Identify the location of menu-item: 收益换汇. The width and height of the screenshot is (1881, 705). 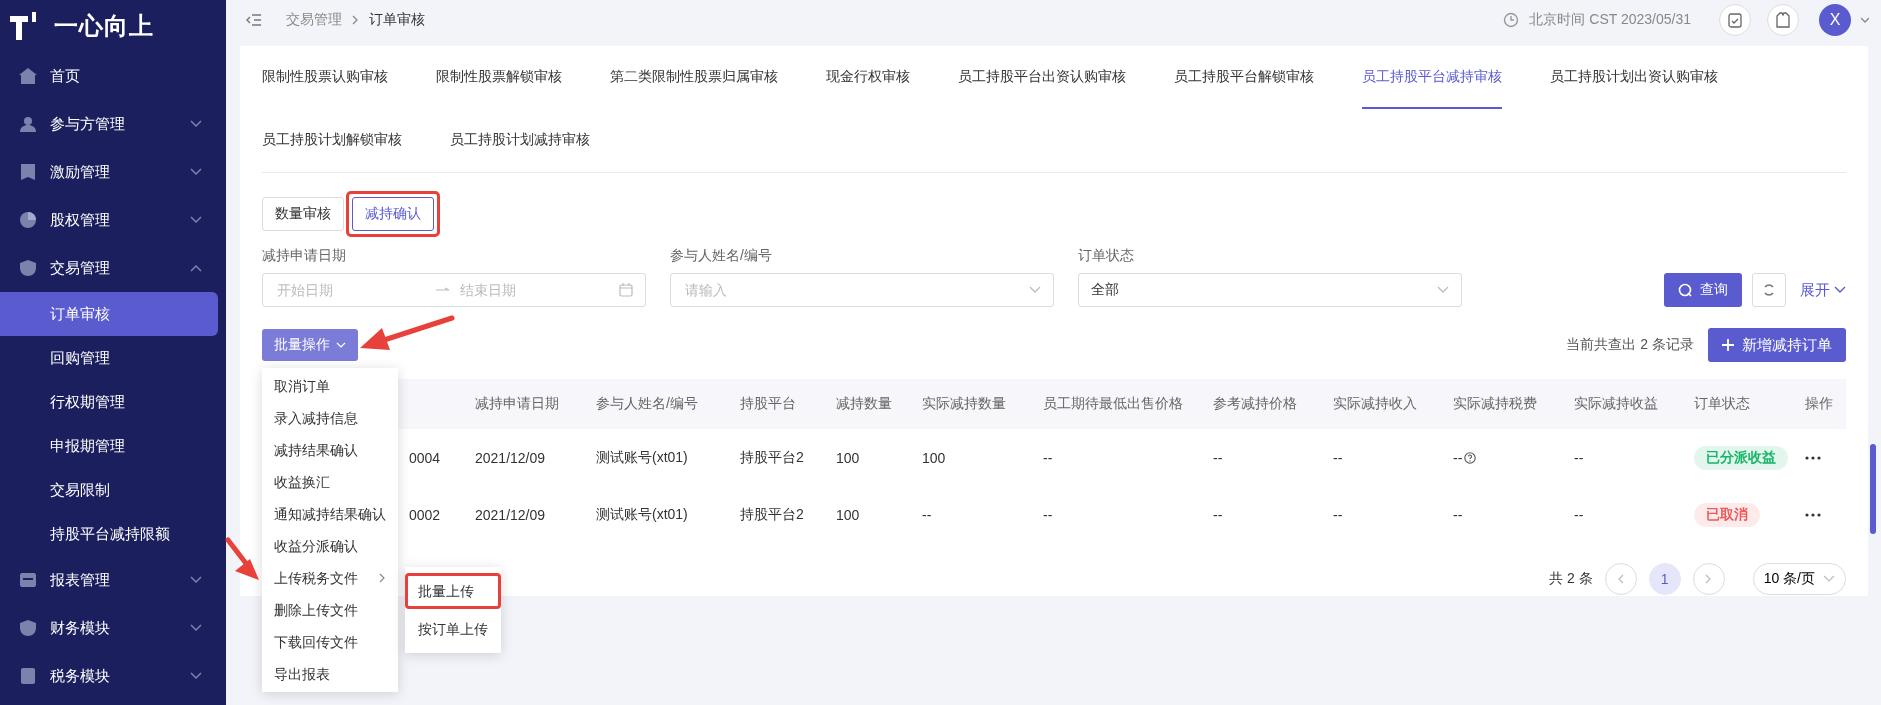
(330, 482).